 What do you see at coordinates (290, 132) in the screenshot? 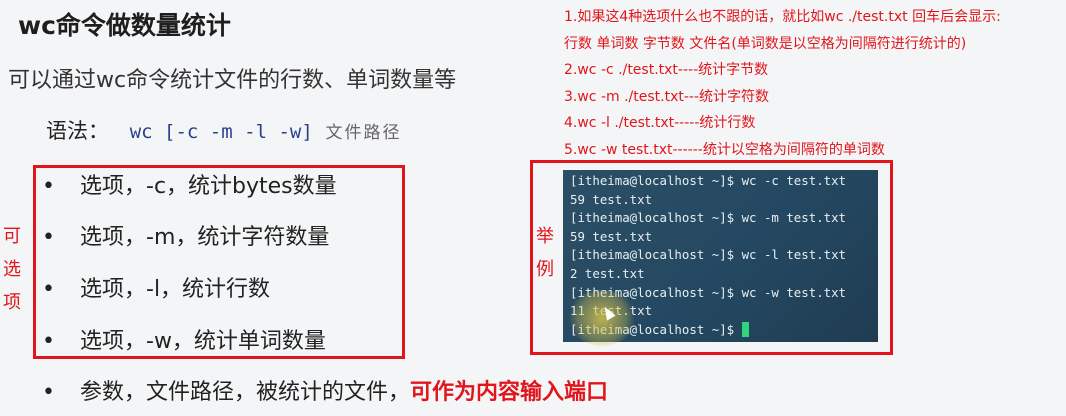
I see `syntax-opt-w: -w` at bounding box center [290, 132].